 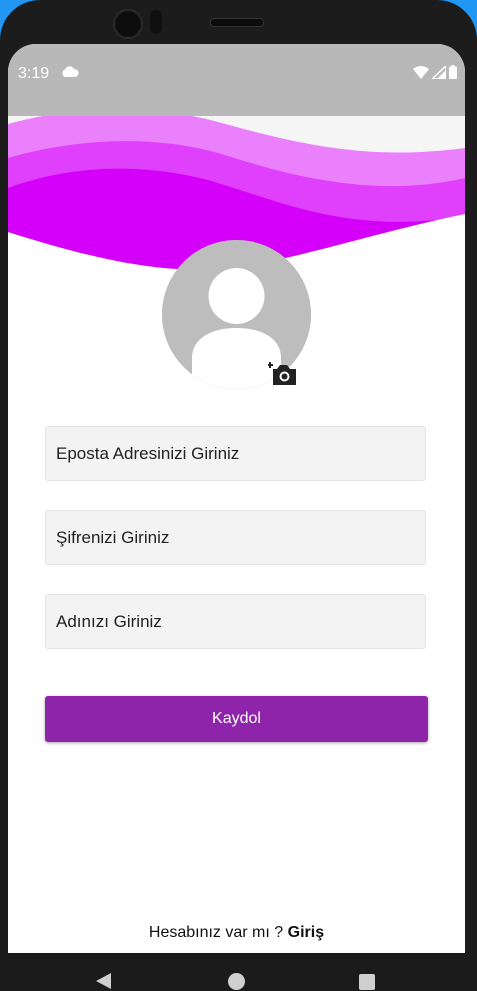 What do you see at coordinates (306, 932) in the screenshot?
I see `login-link: Giriş` at bounding box center [306, 932].